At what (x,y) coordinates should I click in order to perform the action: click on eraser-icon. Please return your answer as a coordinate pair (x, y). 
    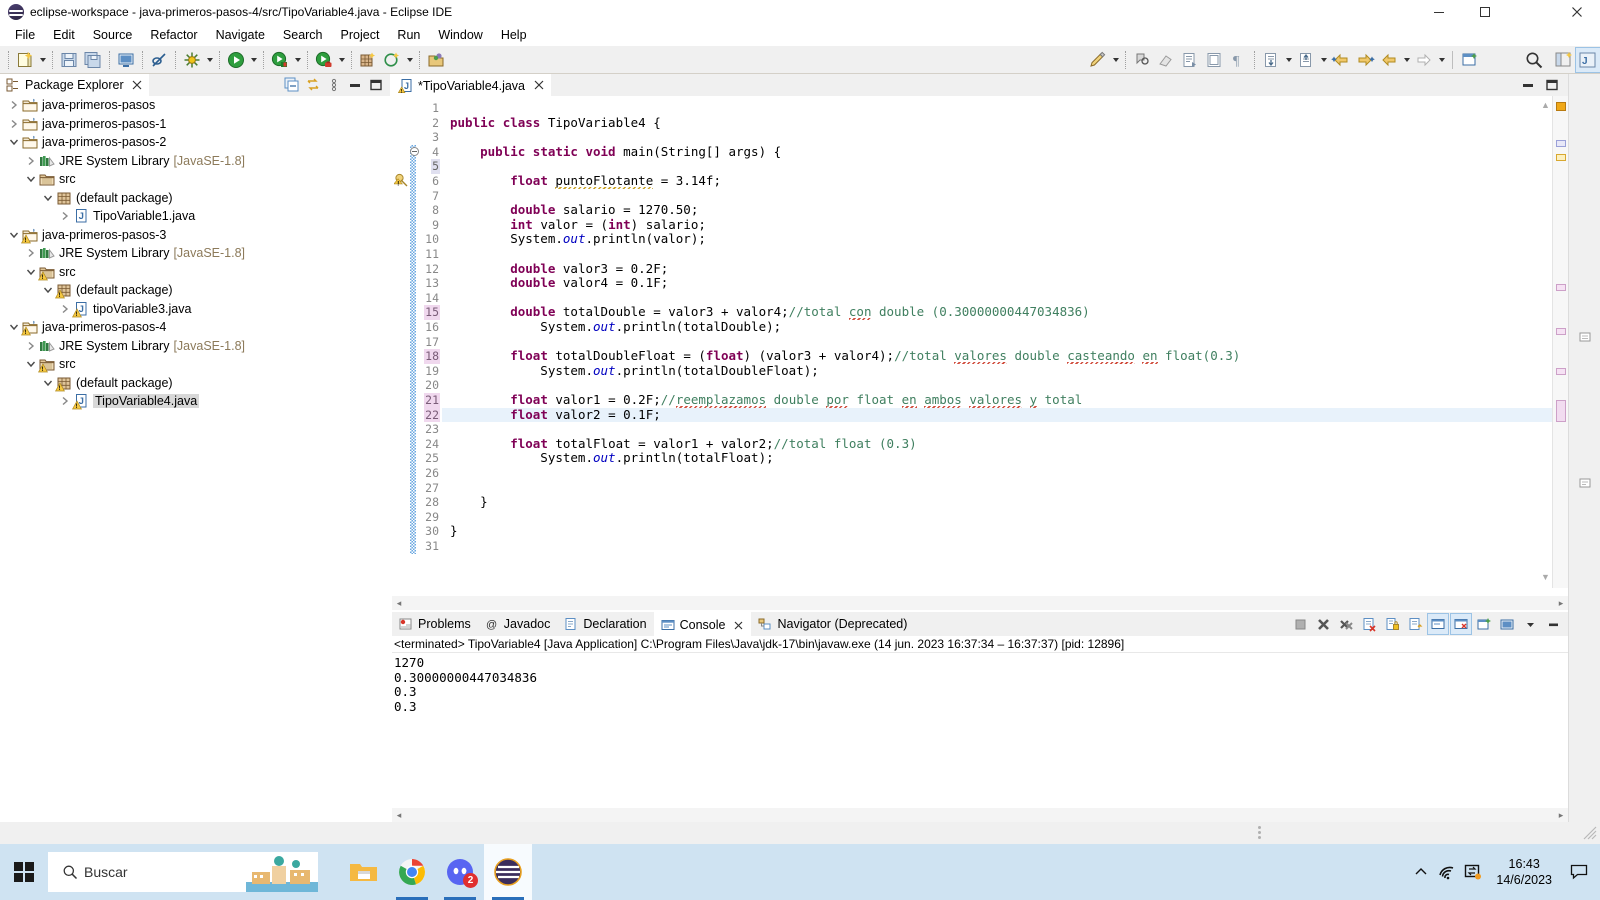
    Looking at the image, I should click on (1166, 60).